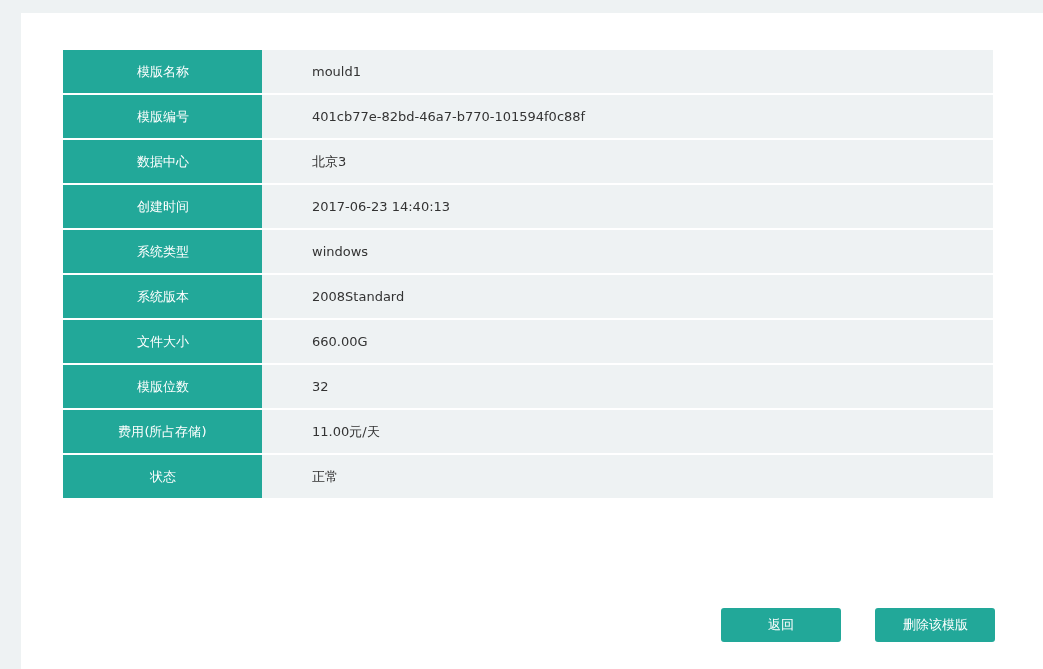  Describe the element at coordinates (627, 476) in the screenshot. I see `field-value: 正常` at that location.